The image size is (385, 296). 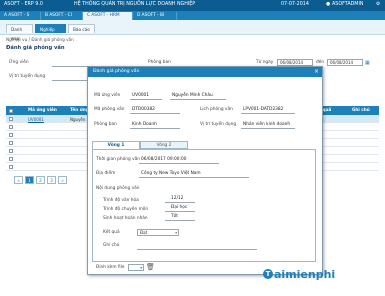 I want to click on pager-page-3: 3, so click(x=51, y=180).